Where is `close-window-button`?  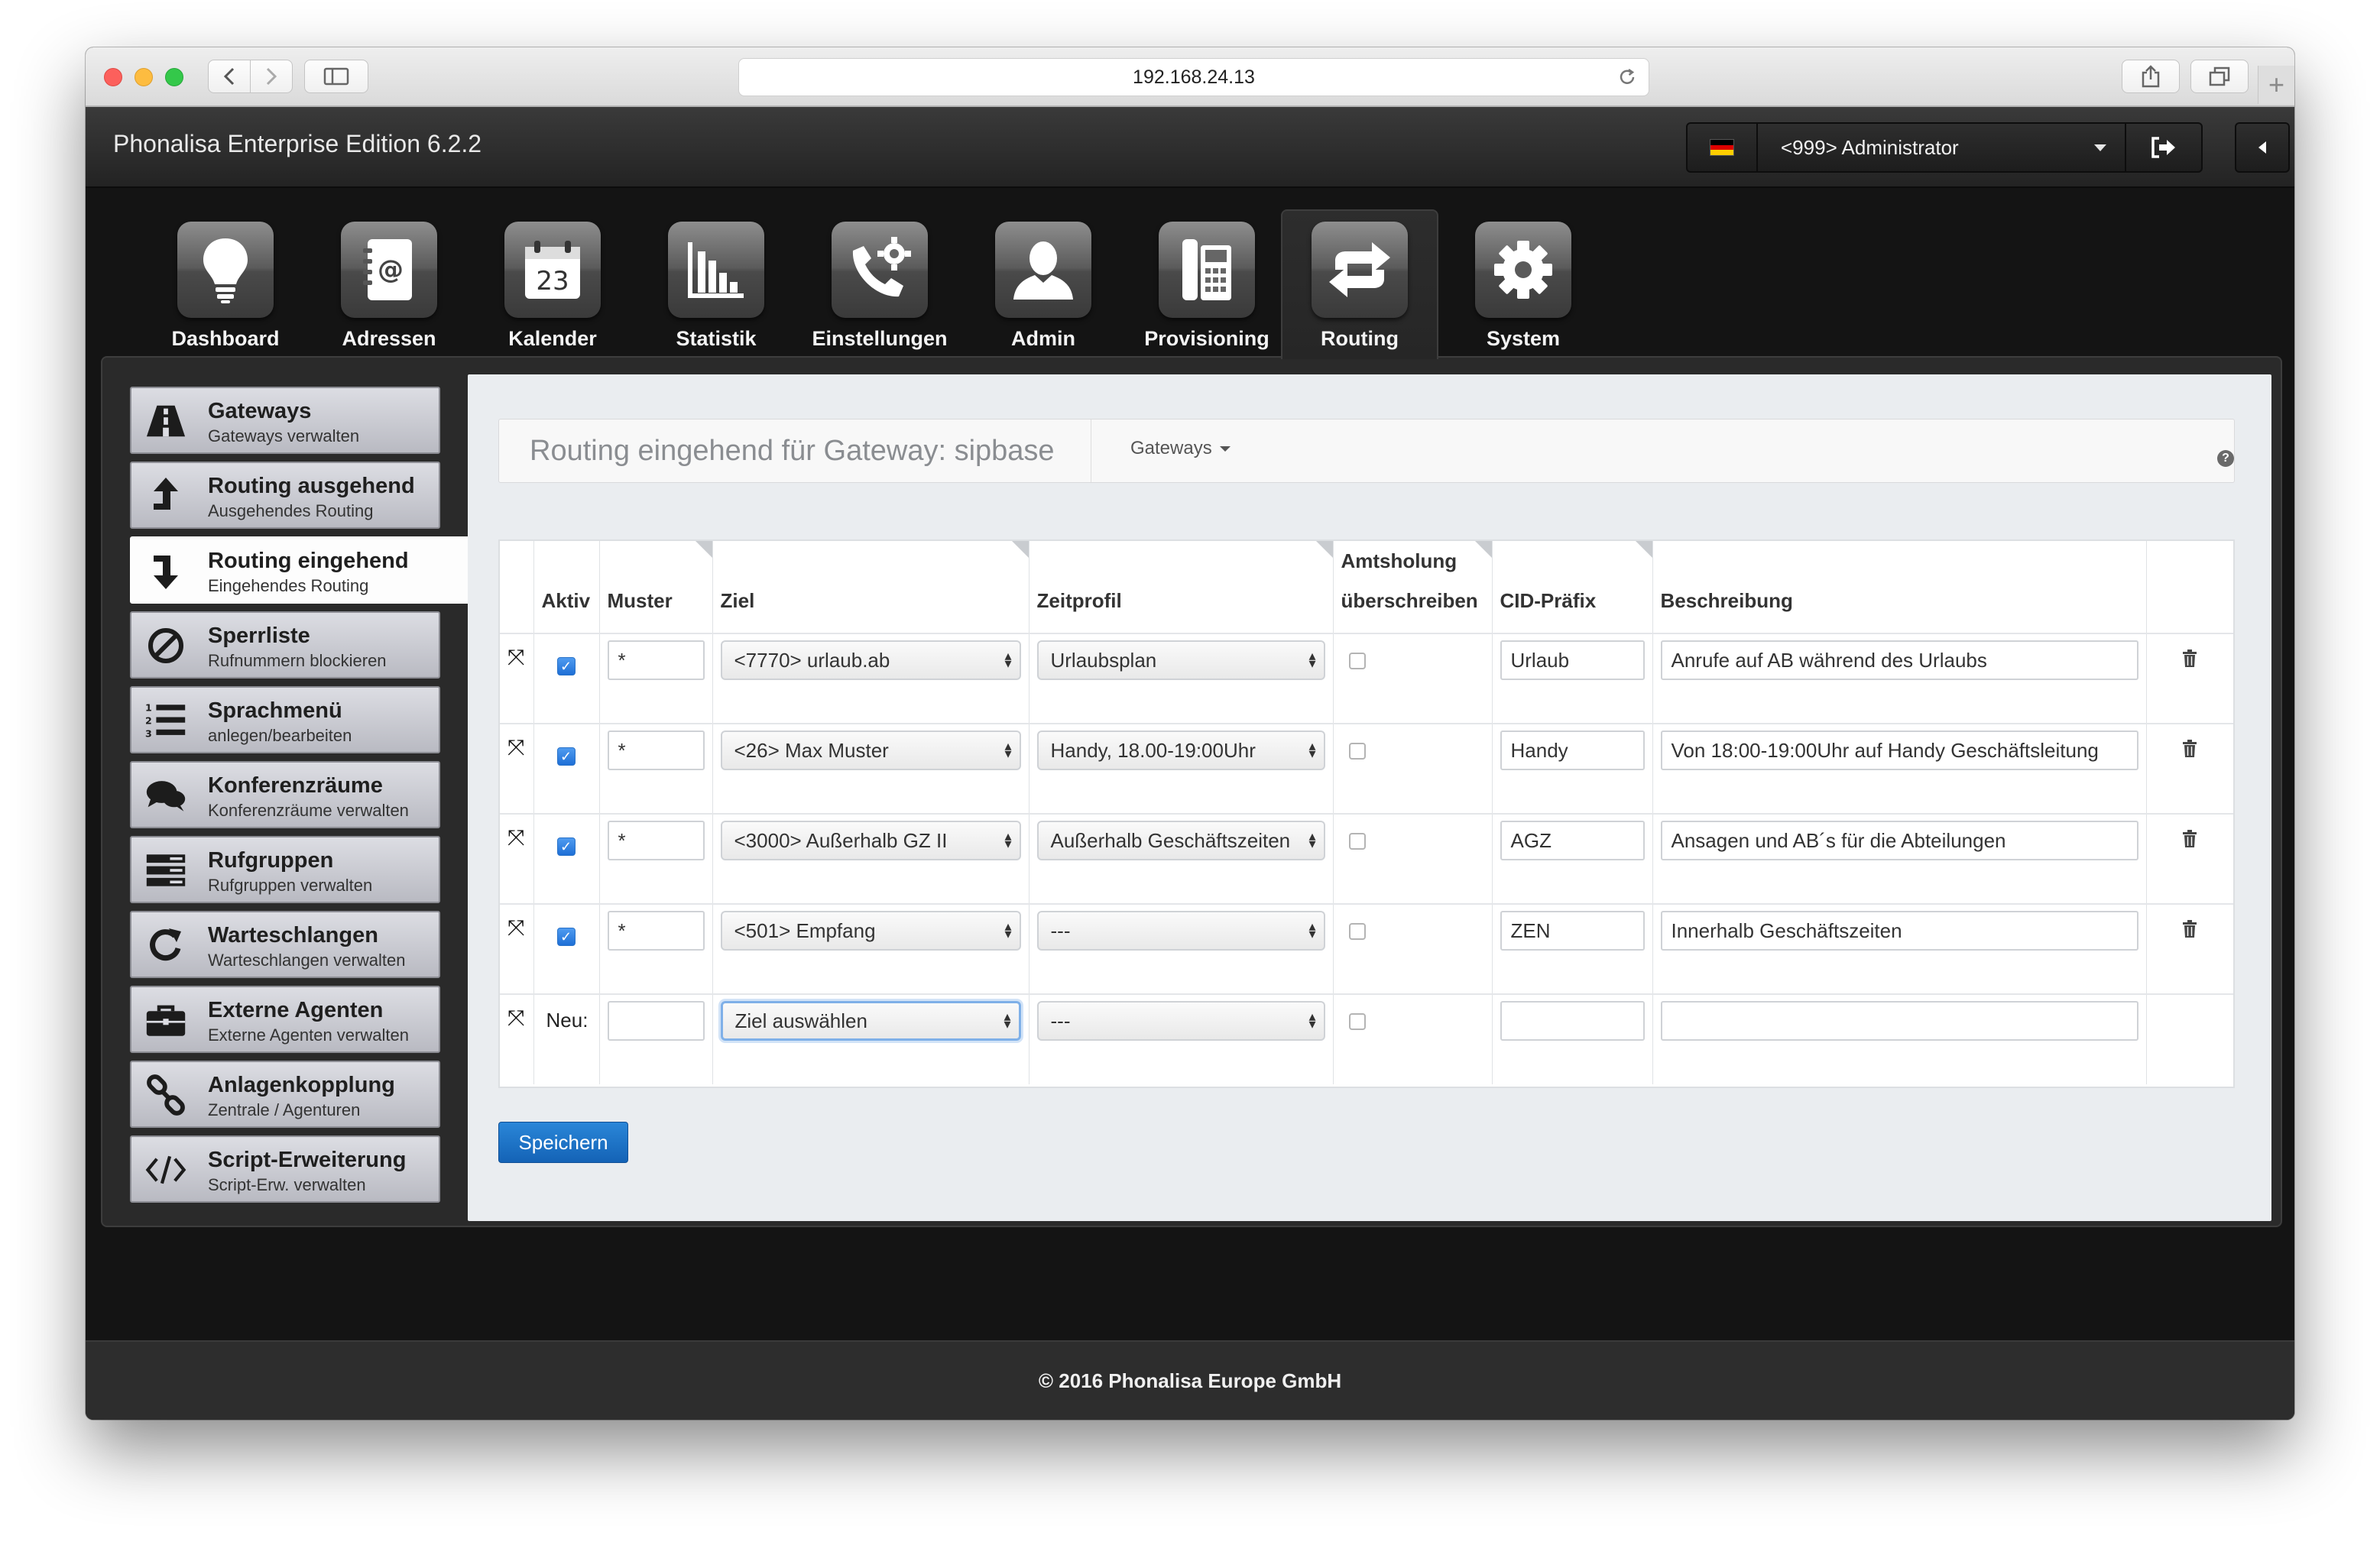 close-window-button is located at coordinates (113, 77).